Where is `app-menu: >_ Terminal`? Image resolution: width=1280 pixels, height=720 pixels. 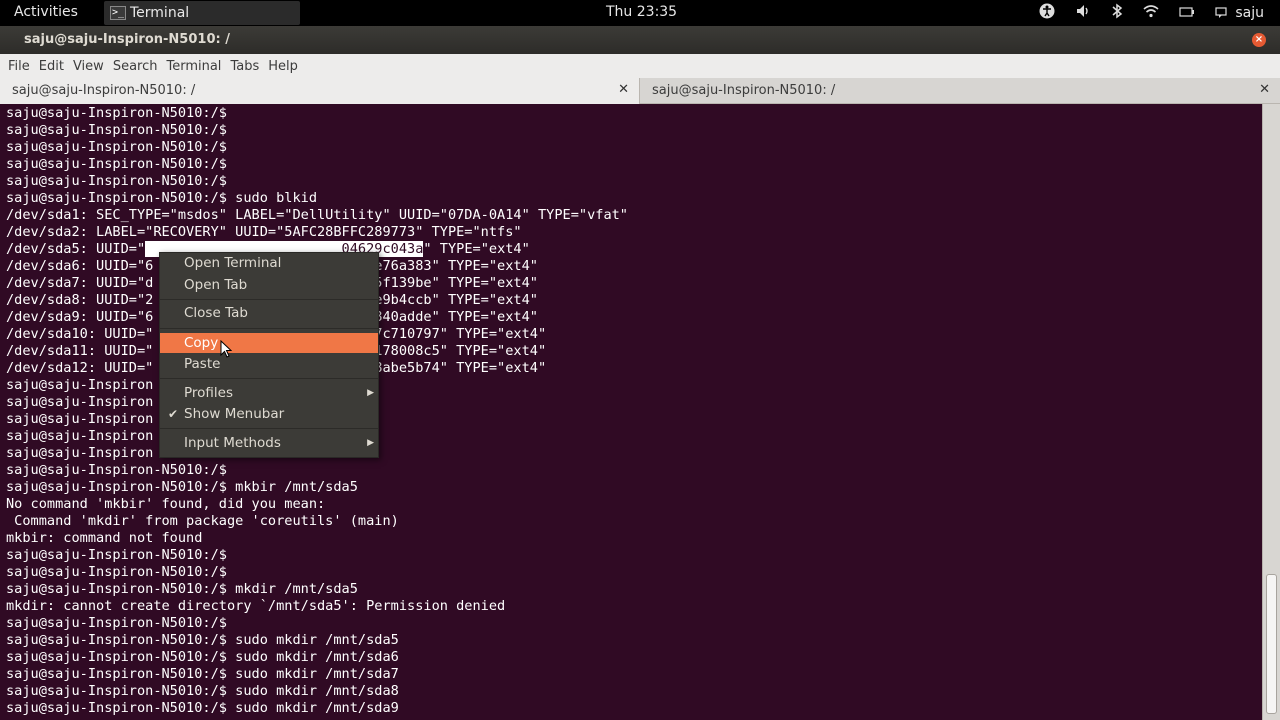
app-menu: >_ Terminal is located at coordinates (202, 13).